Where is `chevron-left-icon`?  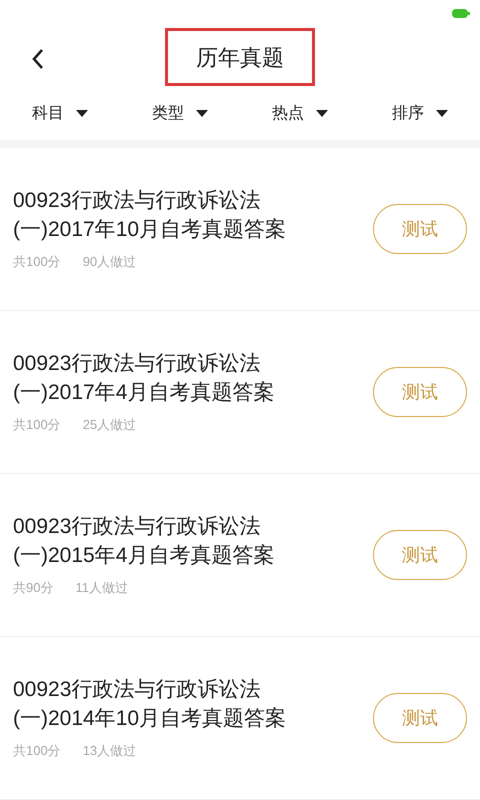 chevron-left-icon is located at coordinates (38, 59).